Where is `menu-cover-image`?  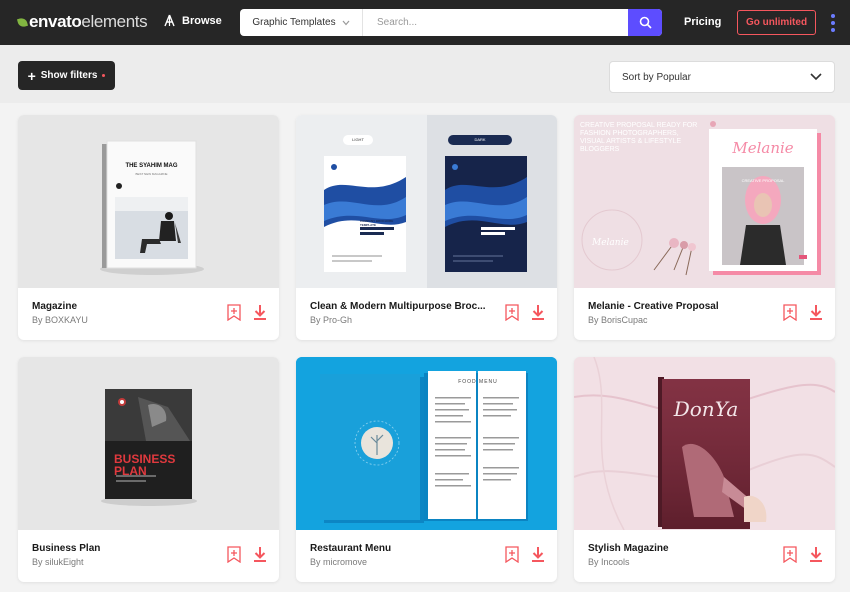
menu-cover-image is located at coordinates (426, 443).